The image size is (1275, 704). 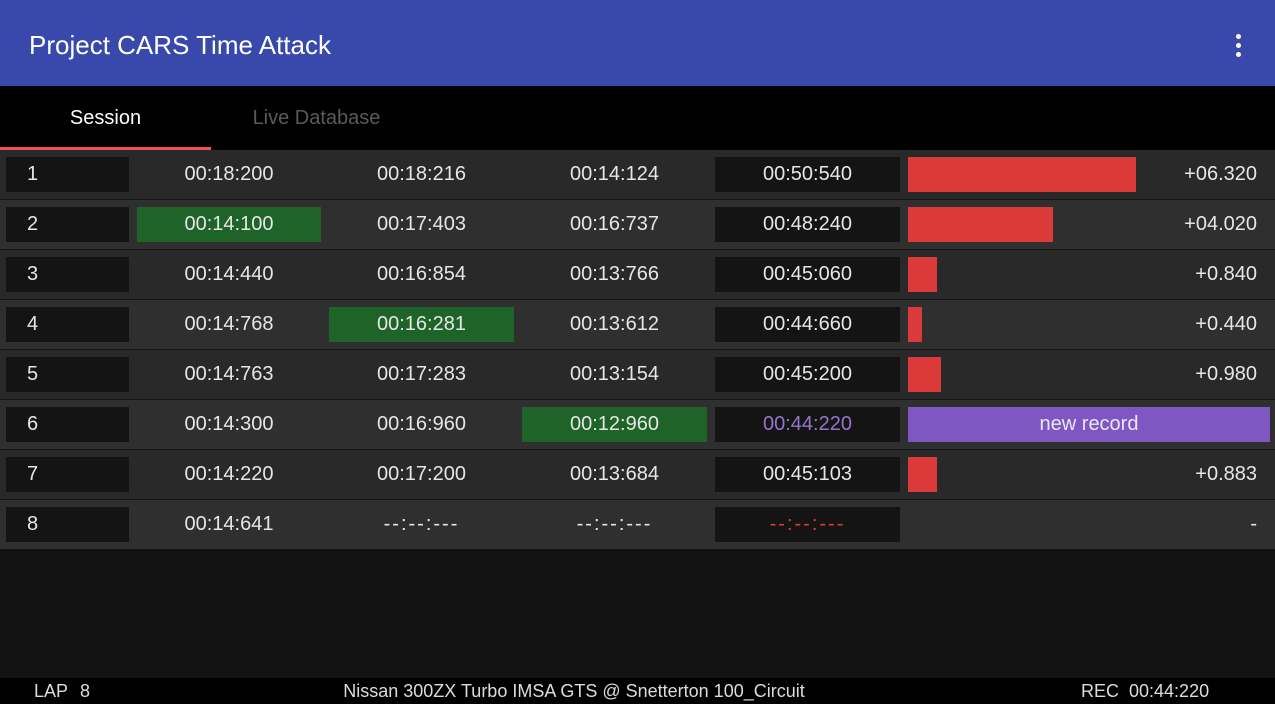 I want to click on sector-1-time: 00:14:100, so click(x=229, y=224).